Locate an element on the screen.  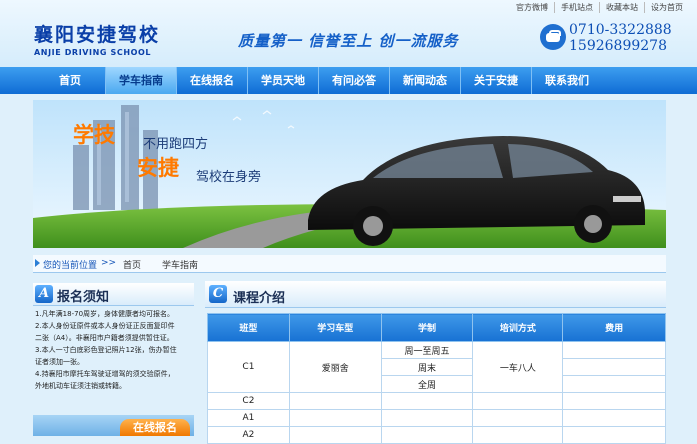
class-cell: C1 is located at coordinates (248, 367).